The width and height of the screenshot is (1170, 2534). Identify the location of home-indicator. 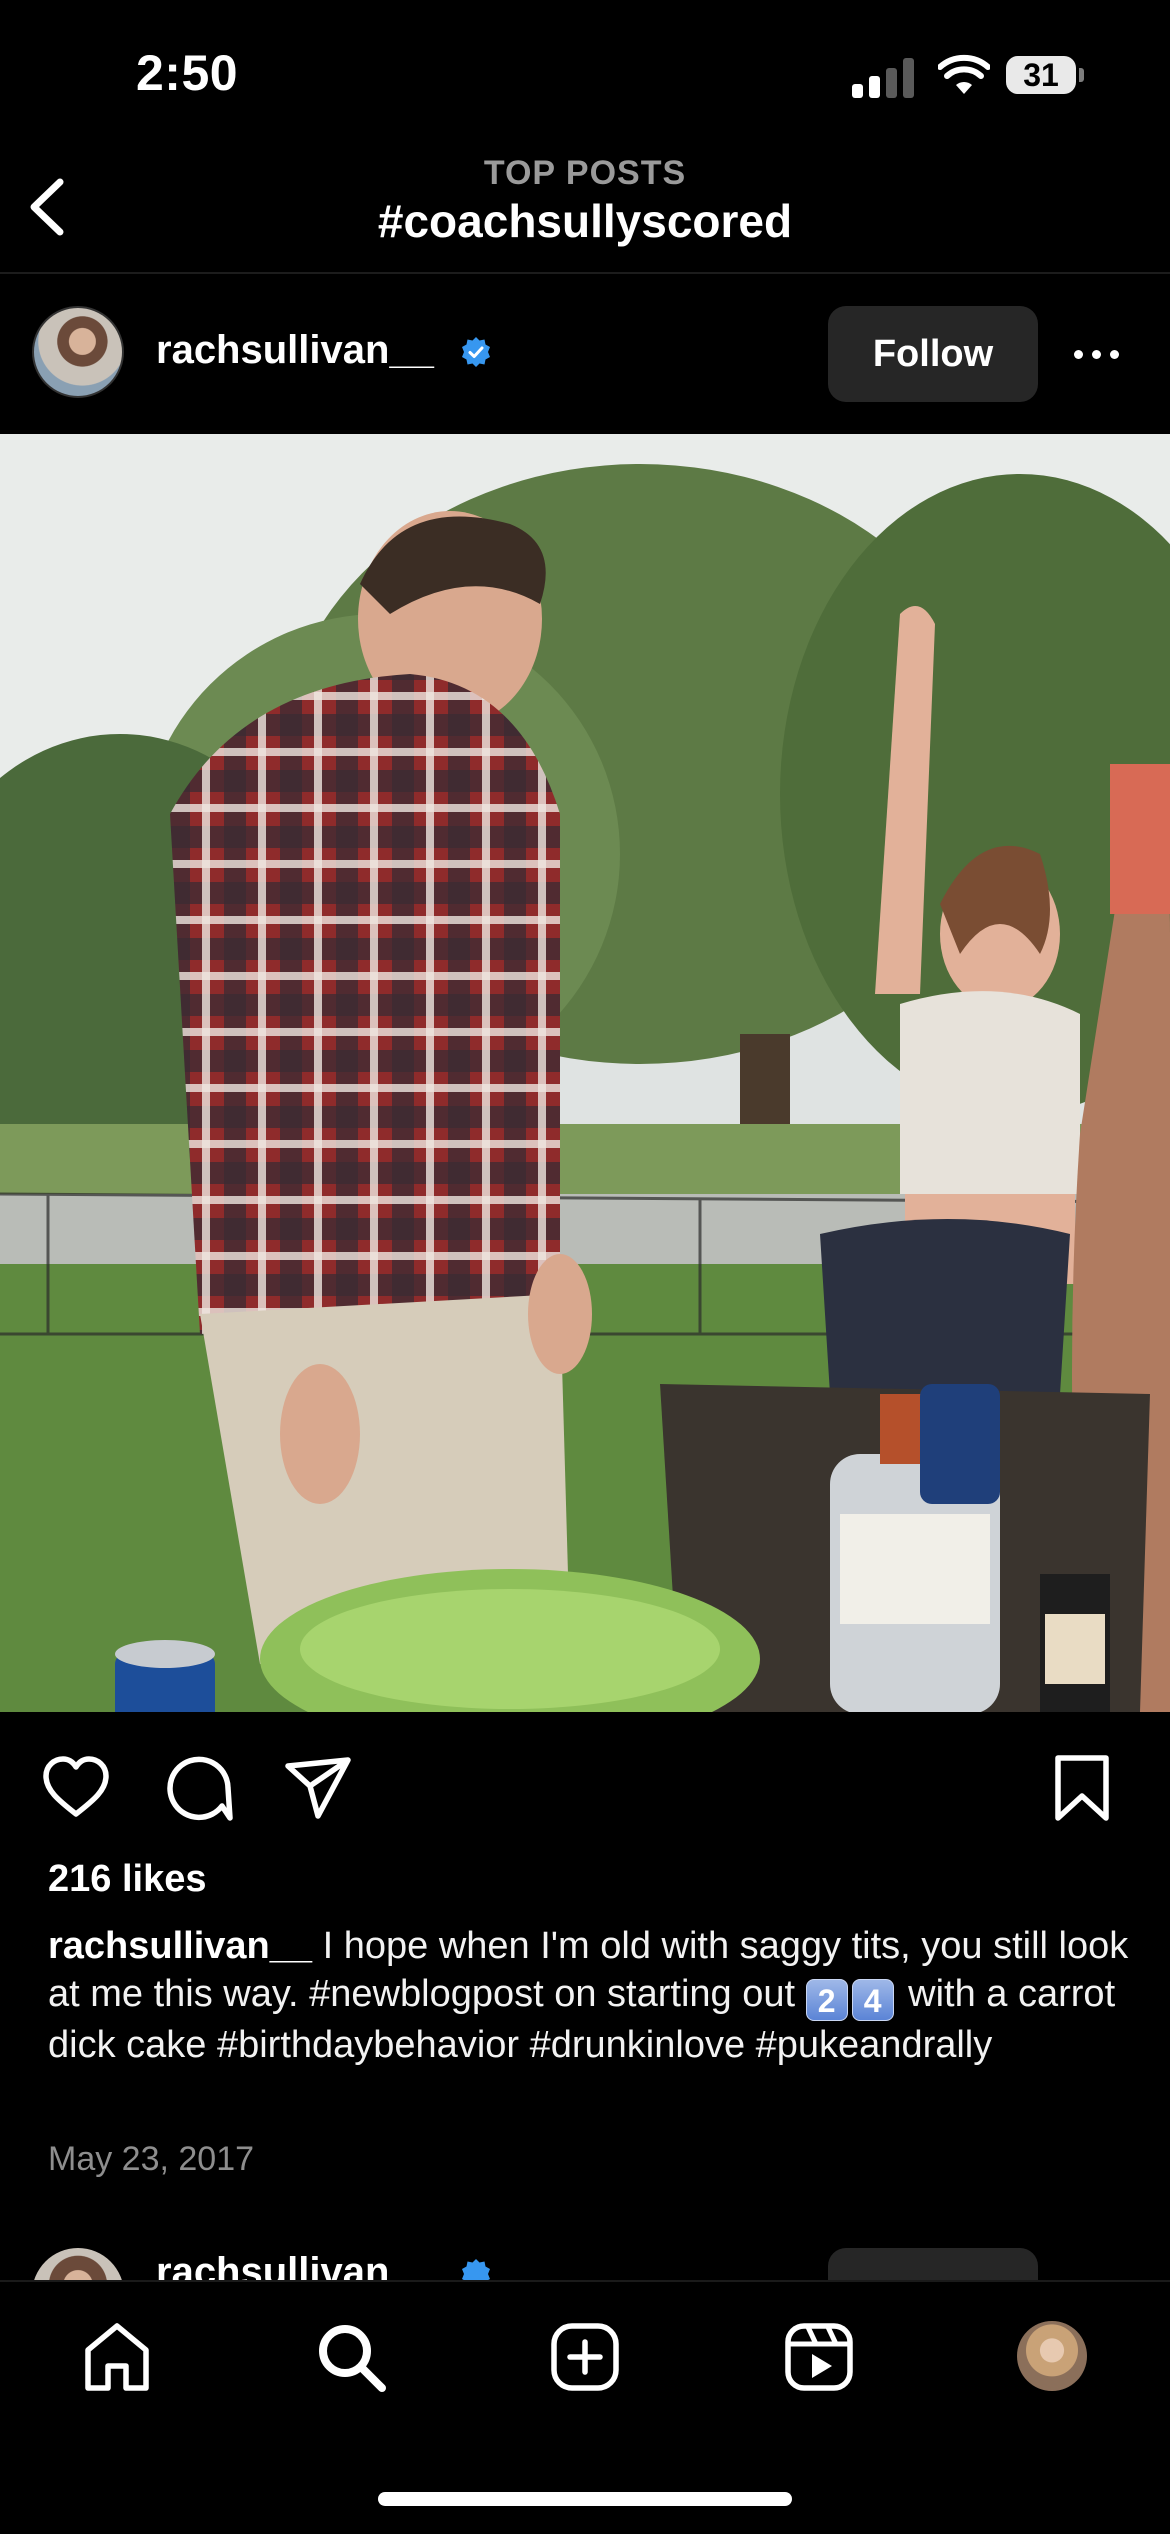
(585, 2499).